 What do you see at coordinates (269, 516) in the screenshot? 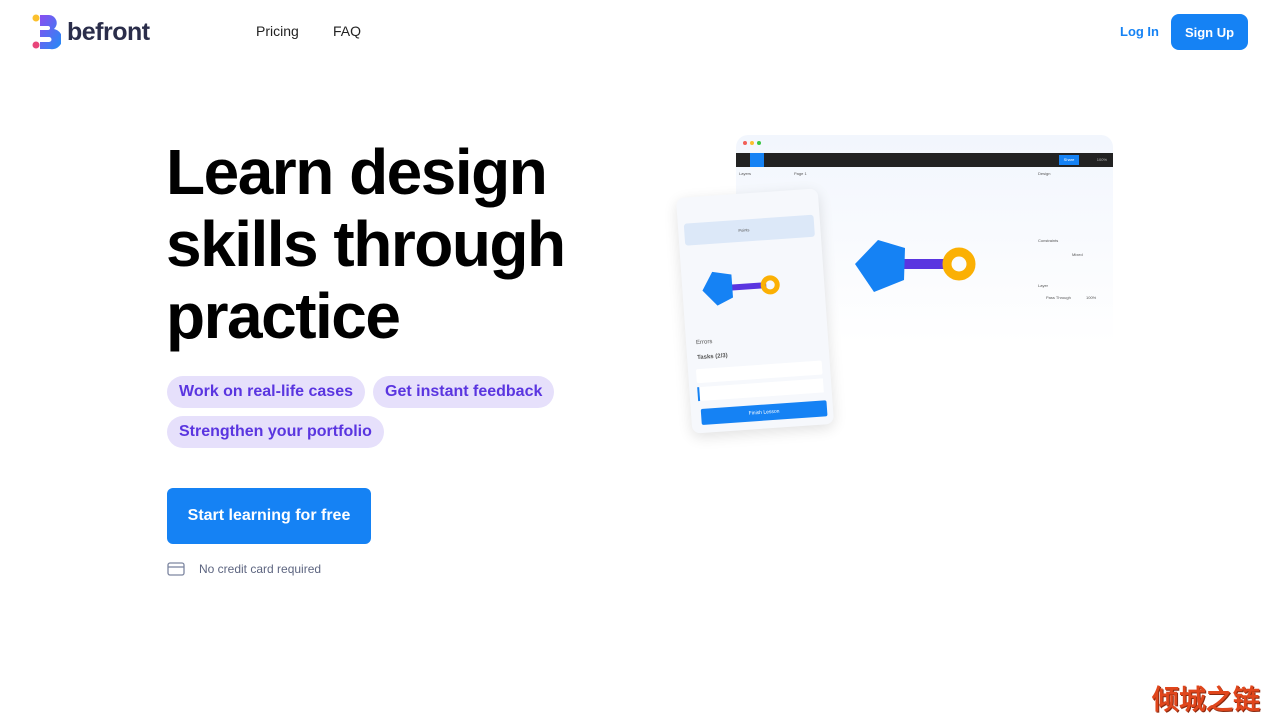
I see `start-learning-button: Start learning for free` at bounding box center [269, 516].